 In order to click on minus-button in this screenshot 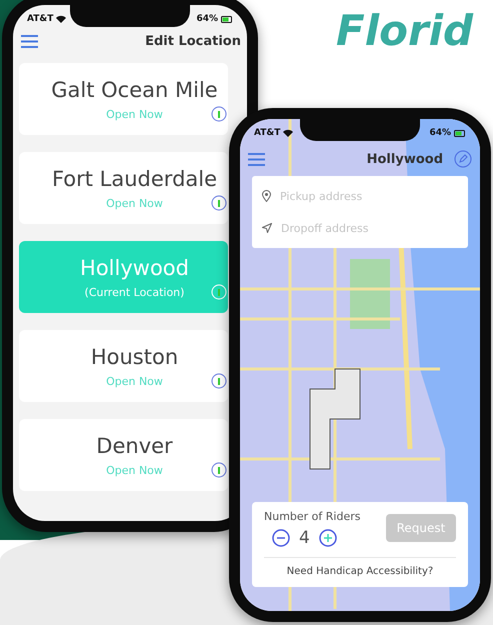, I will do `click(281, 538)`.